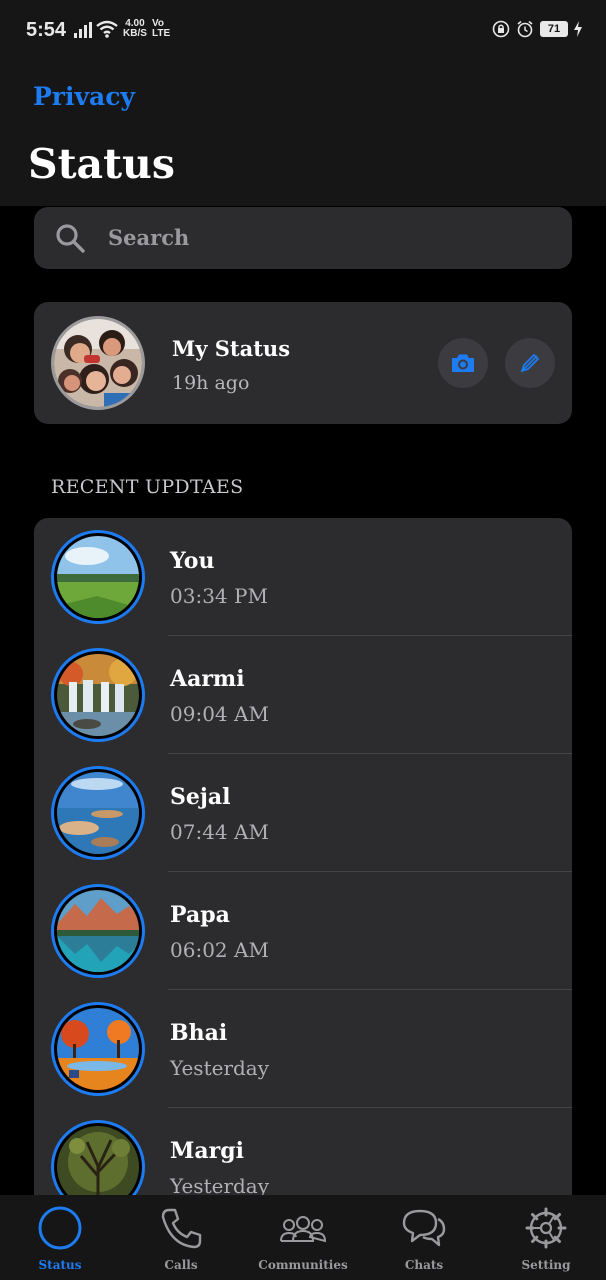 The height and width of the screenshot is (1280, 606). I want to click on communities-icon, so click(303, 1229).